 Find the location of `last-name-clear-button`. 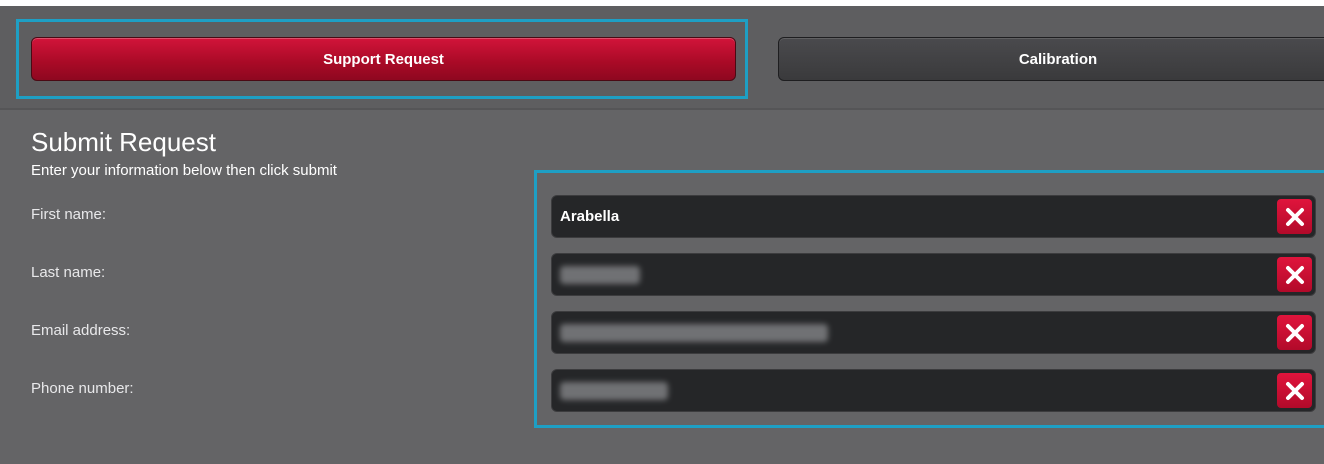

last-name-clear-button is located at coordinates (1294, 274).